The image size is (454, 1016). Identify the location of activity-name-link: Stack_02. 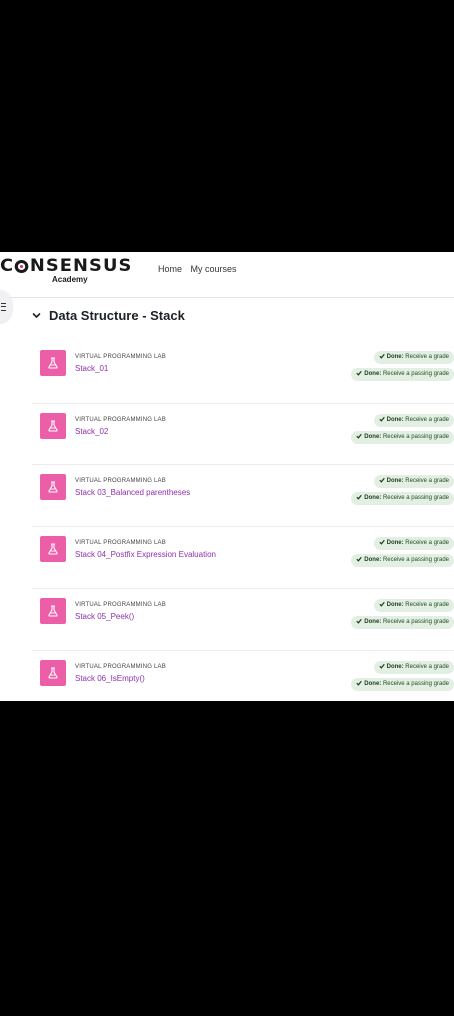
(91, 431).